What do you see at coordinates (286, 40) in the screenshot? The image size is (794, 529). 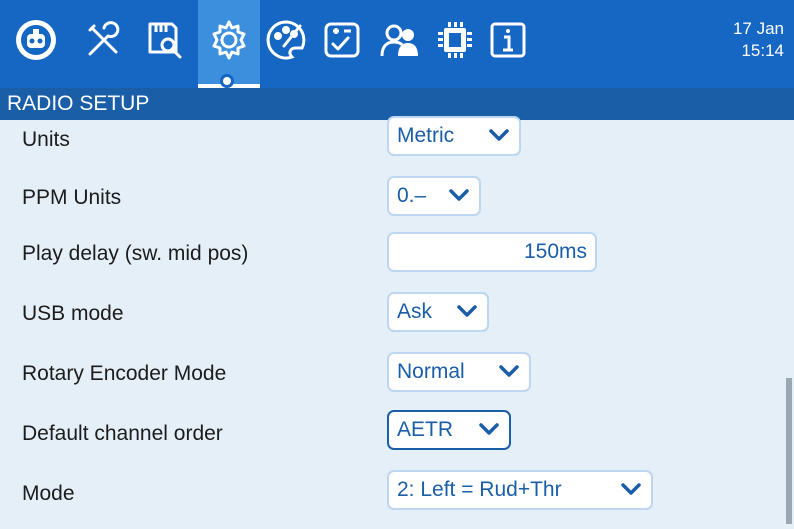 I see `theme-palette-icon` at bounding box center [286, 40].